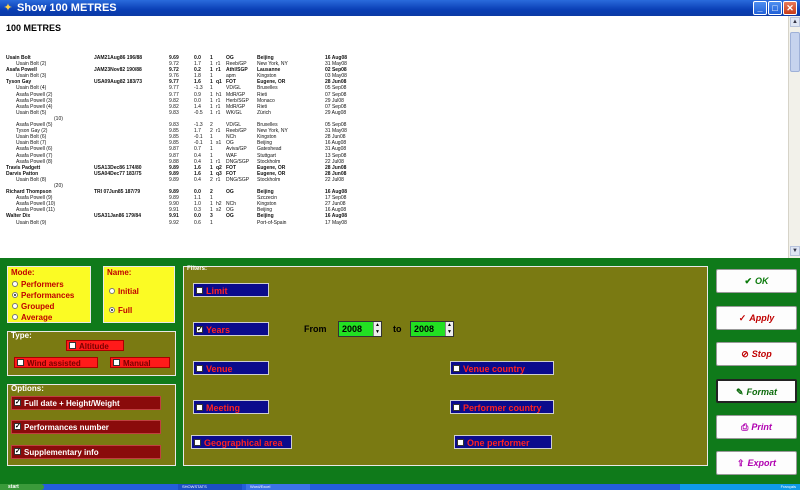  I want to click on cell-rd: q2, so click(219, 167).